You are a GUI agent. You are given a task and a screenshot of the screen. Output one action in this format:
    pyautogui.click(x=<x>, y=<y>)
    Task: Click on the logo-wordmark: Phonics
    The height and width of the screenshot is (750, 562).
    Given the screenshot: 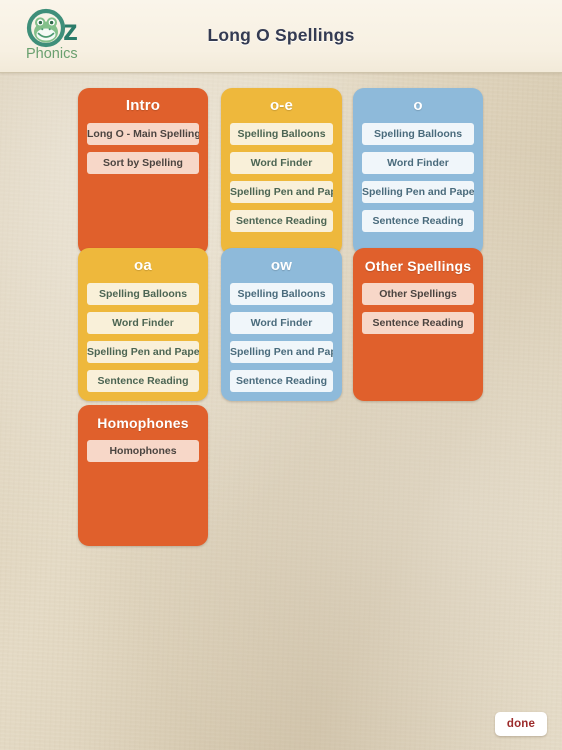 What is the action you would take?
    pyautogui.click(x=52, y=54)
    